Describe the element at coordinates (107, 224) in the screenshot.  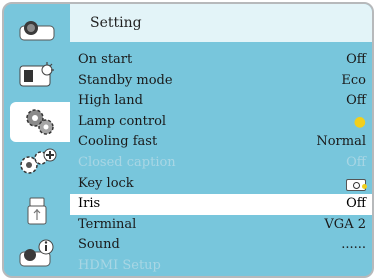
I see `menu-item-label: Terminal` at that location.